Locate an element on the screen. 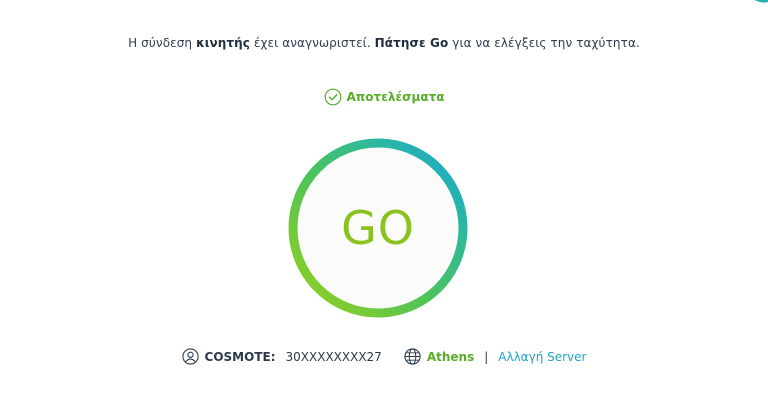 The height and width of the screenshot is (420, 768). server-info: Athens | Αλλαγή Server is located at coordinates (495, 356).